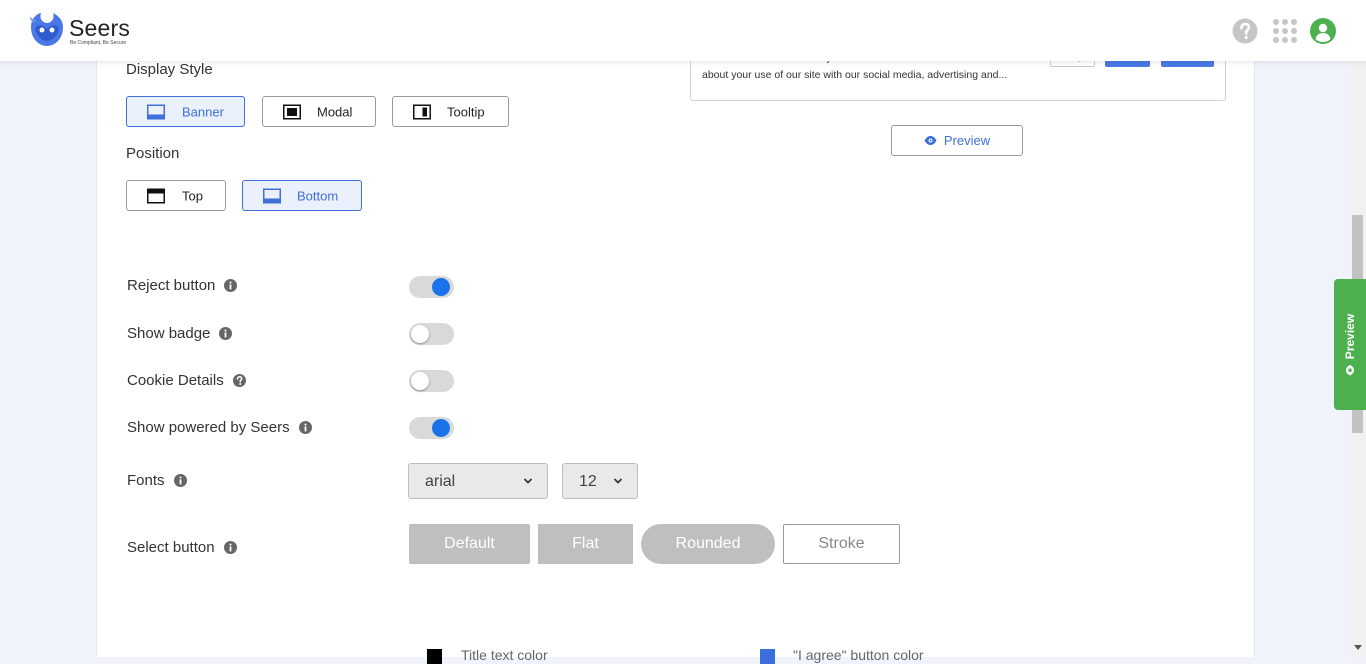  What do you see at coordinates (171, 285) in the screenshot?
I see `reject-button-label: Reject button` at bounding box center [171, 285].